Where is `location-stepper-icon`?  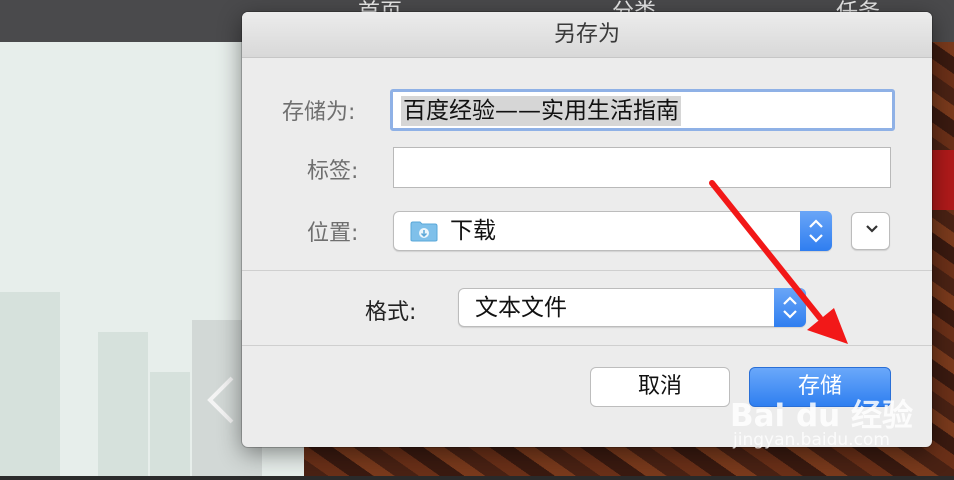 location-stepper-icon is located at coordinates (816, 231).